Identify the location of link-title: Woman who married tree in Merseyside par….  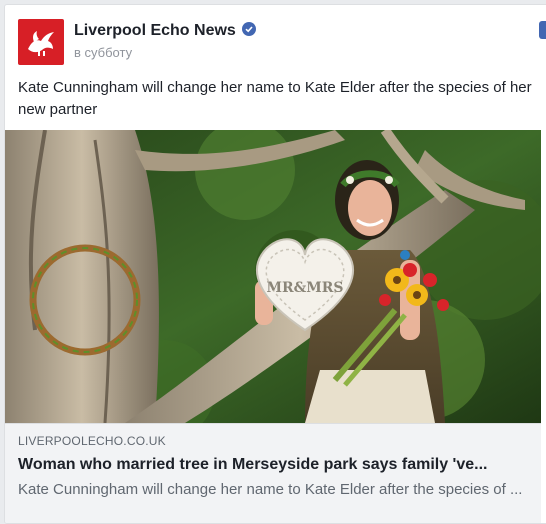
(278, 465).